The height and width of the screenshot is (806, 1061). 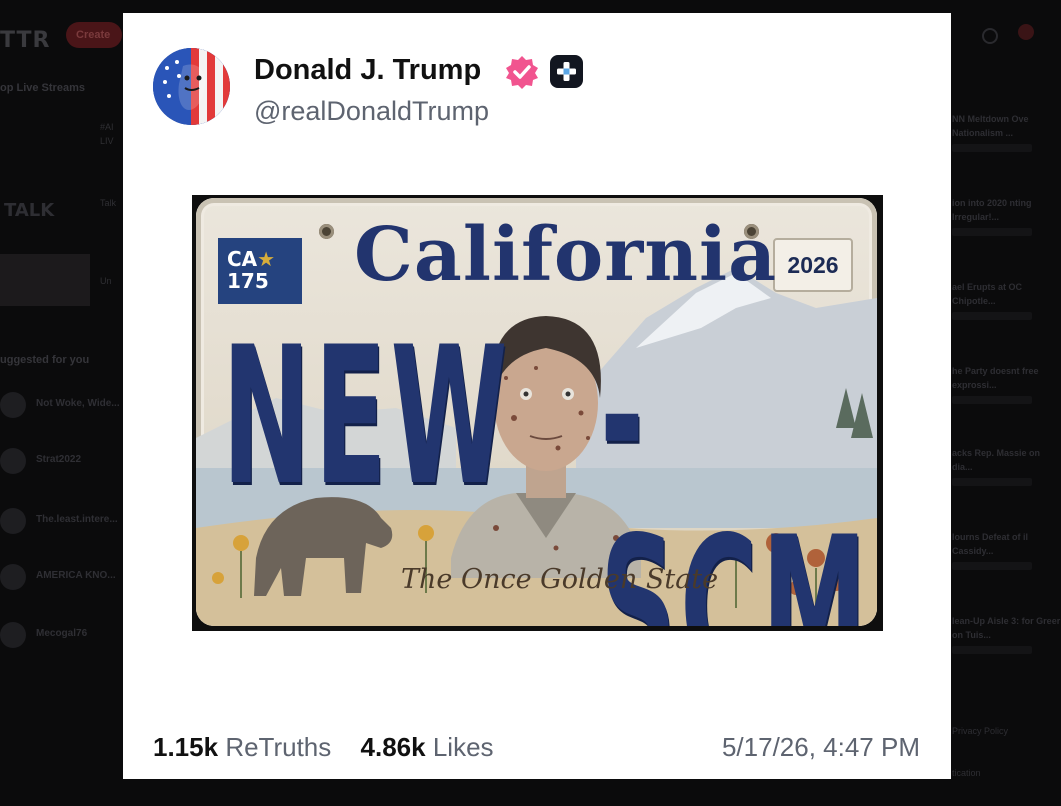 I want to click on likes-count: 4.86k, so click(x=393, y=747).